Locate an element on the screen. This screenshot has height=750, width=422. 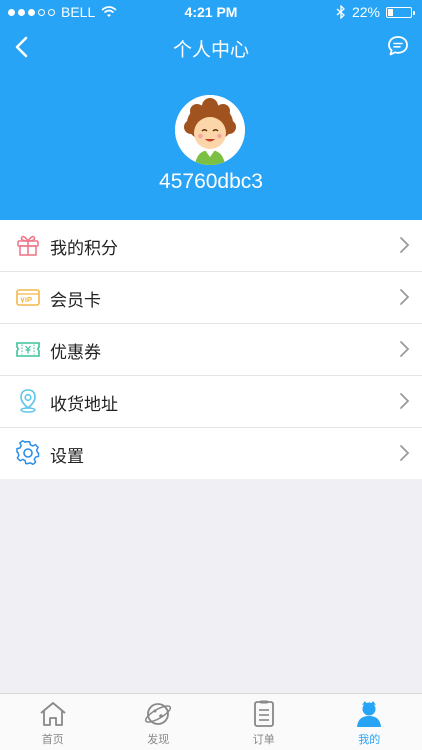
tab-discover: 发现 is located at coordinates (159, 722).